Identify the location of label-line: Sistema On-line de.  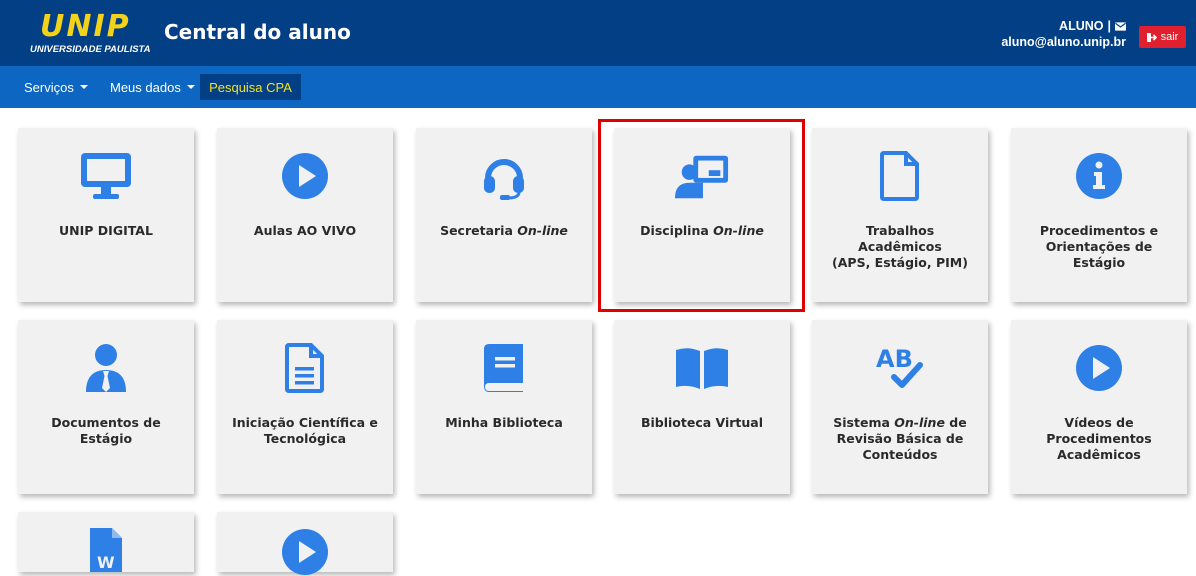
(900, 423).